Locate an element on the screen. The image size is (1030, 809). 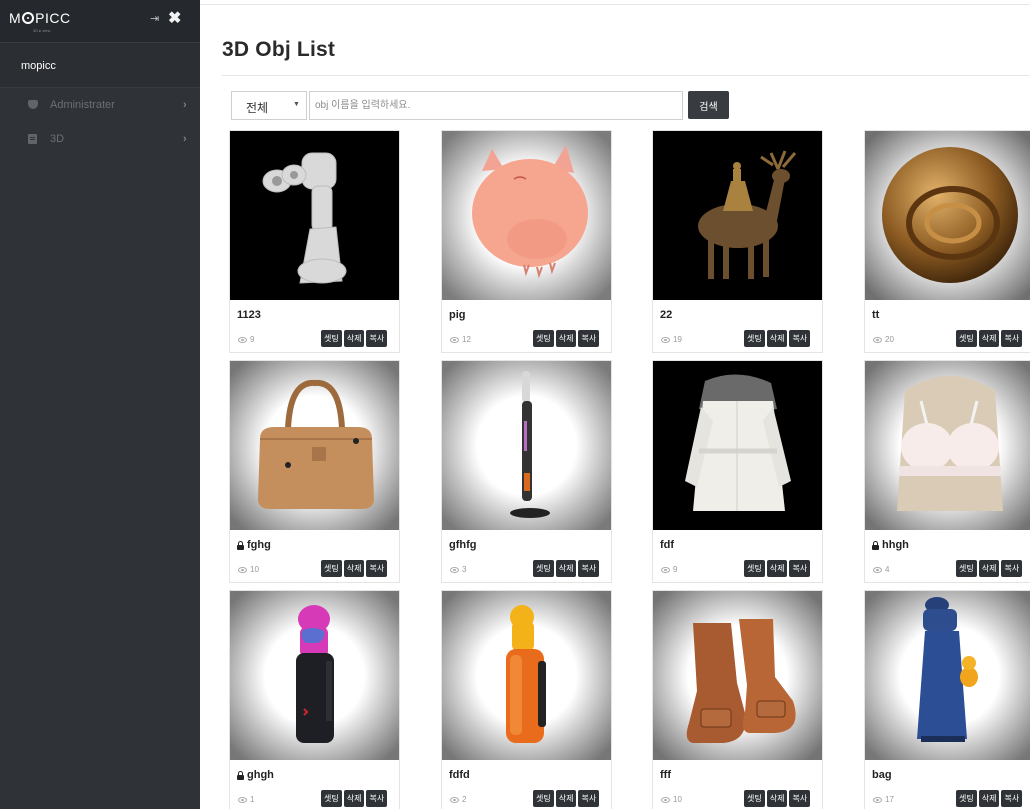
object-card: fdf 9 셋팅 삭제 복사 is located at coordinates (737, 471).